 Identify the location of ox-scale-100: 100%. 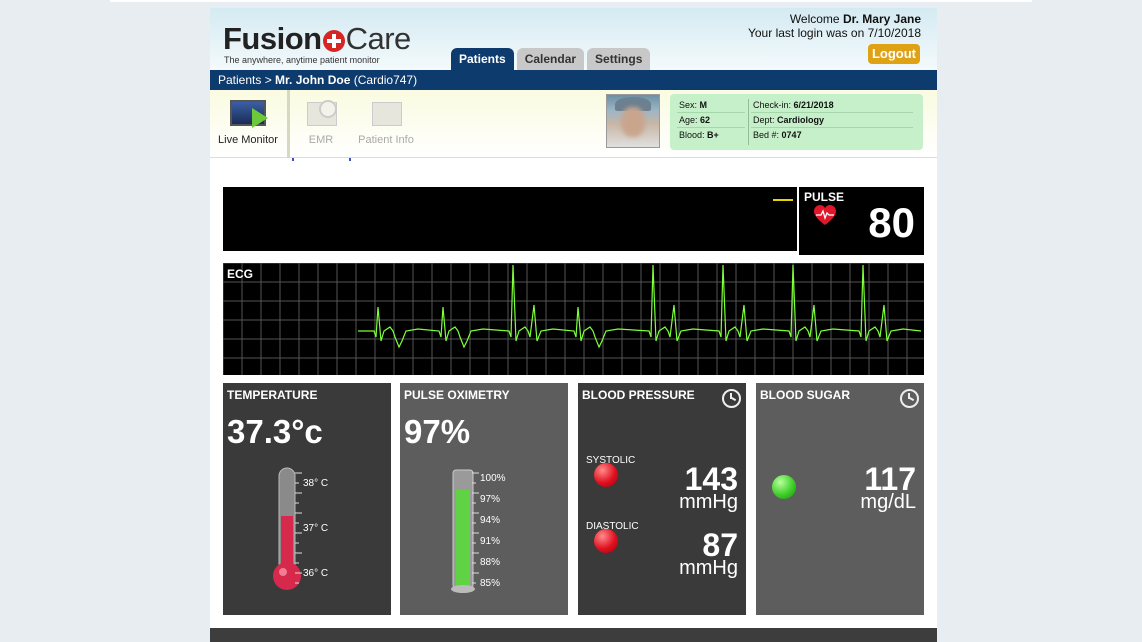
(493, 478).